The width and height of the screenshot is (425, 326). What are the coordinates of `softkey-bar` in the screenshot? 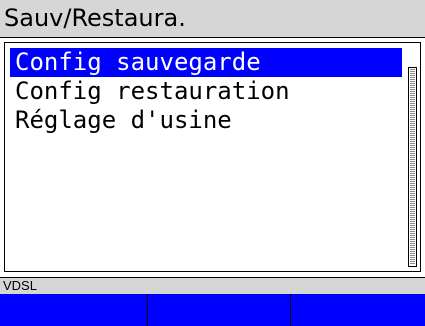 It's located at (212, 310).